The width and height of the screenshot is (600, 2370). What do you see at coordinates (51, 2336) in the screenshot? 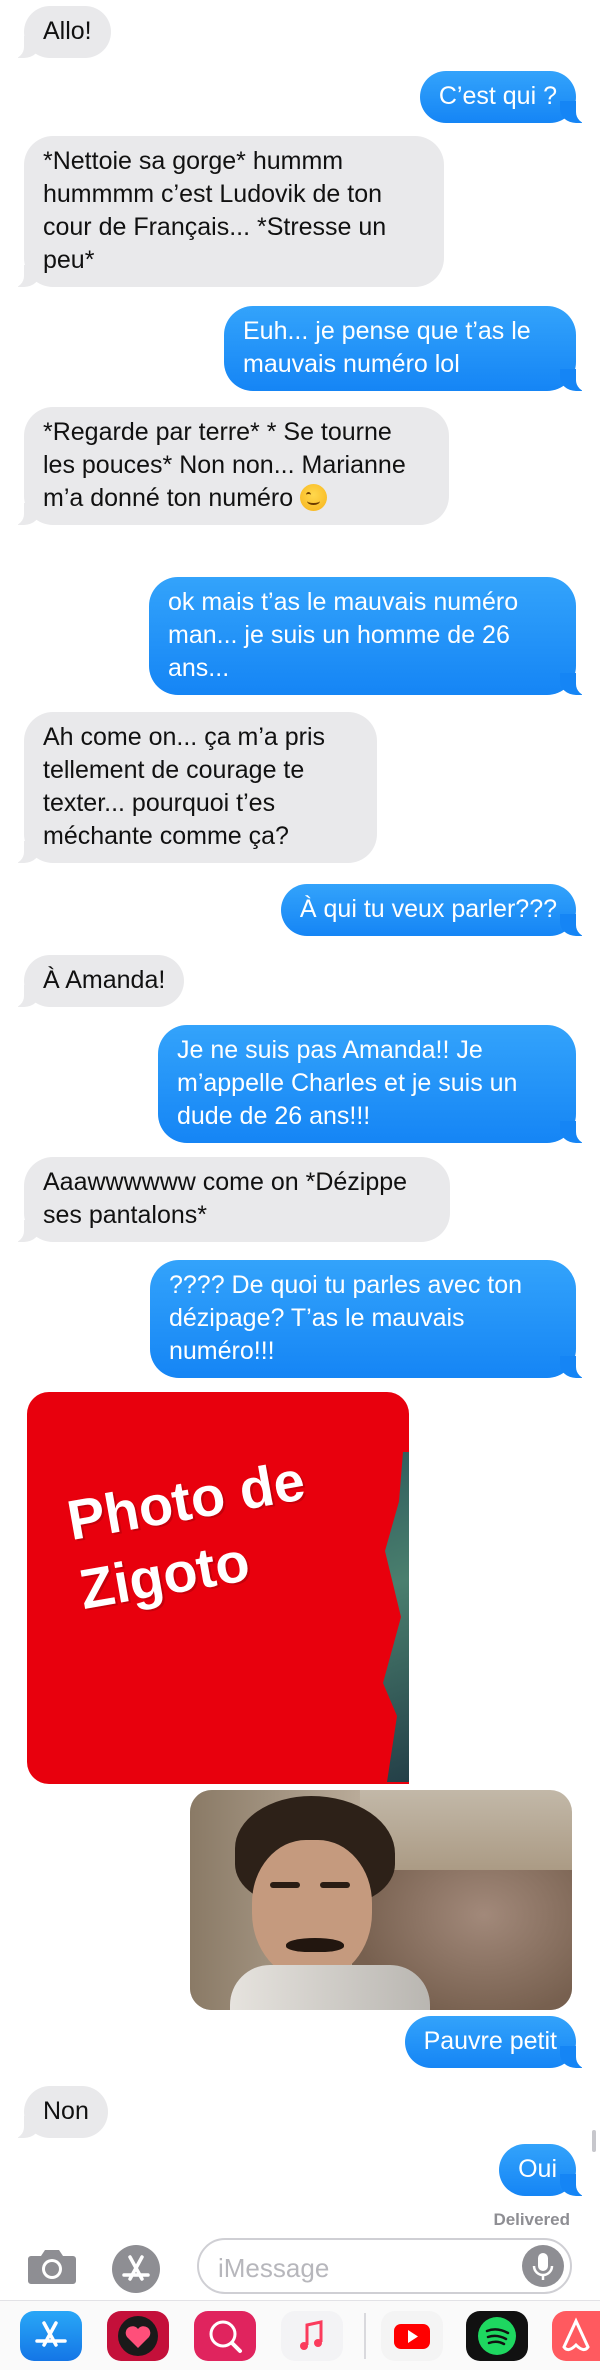
I see `app-store-icon` at bounding box center [51, 2336].